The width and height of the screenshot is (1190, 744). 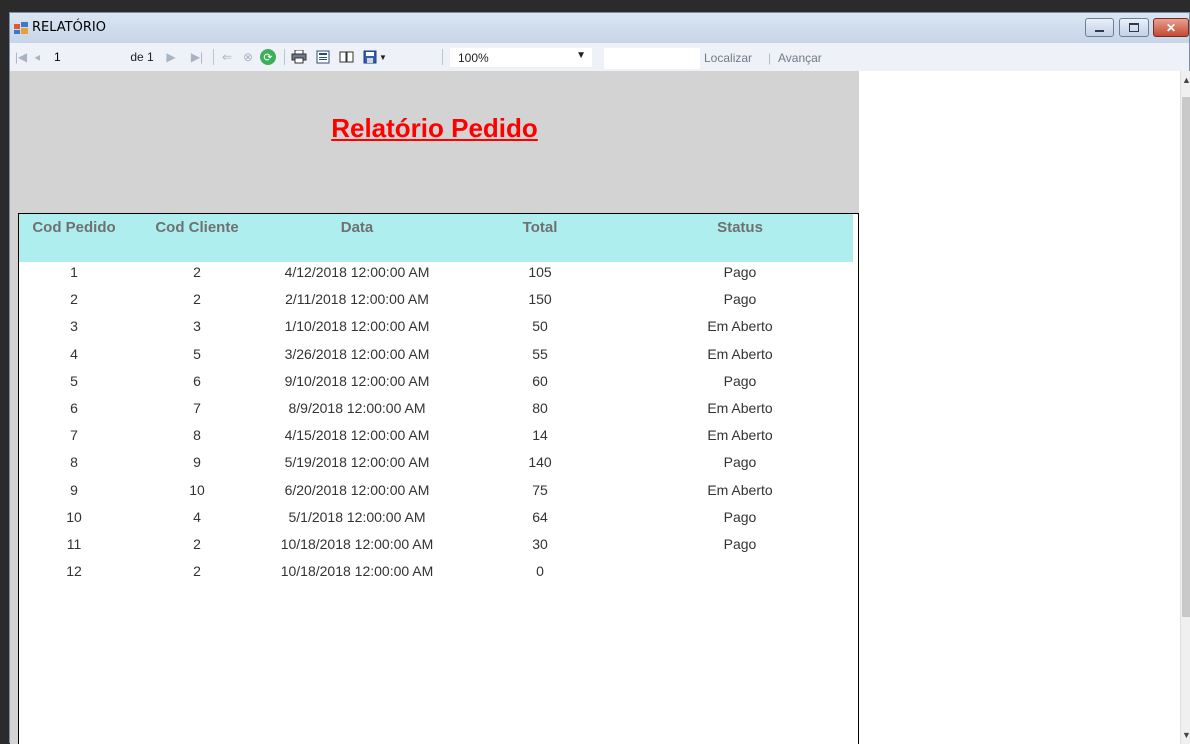 I want to click on find-text-input, so click(x=652, y=58).